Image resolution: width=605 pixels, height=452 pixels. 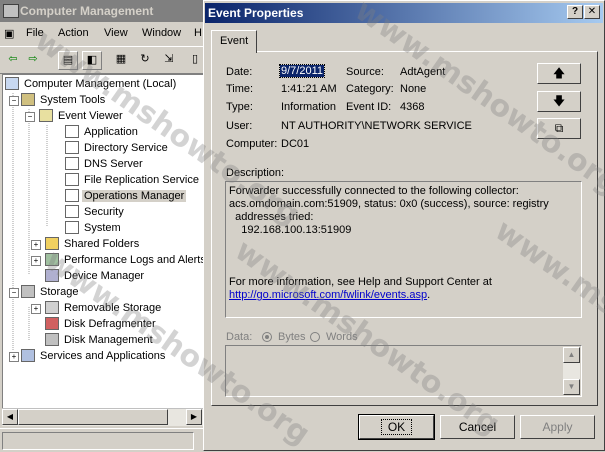 I want to click on type-value: Information, so click(x=308, y=107).